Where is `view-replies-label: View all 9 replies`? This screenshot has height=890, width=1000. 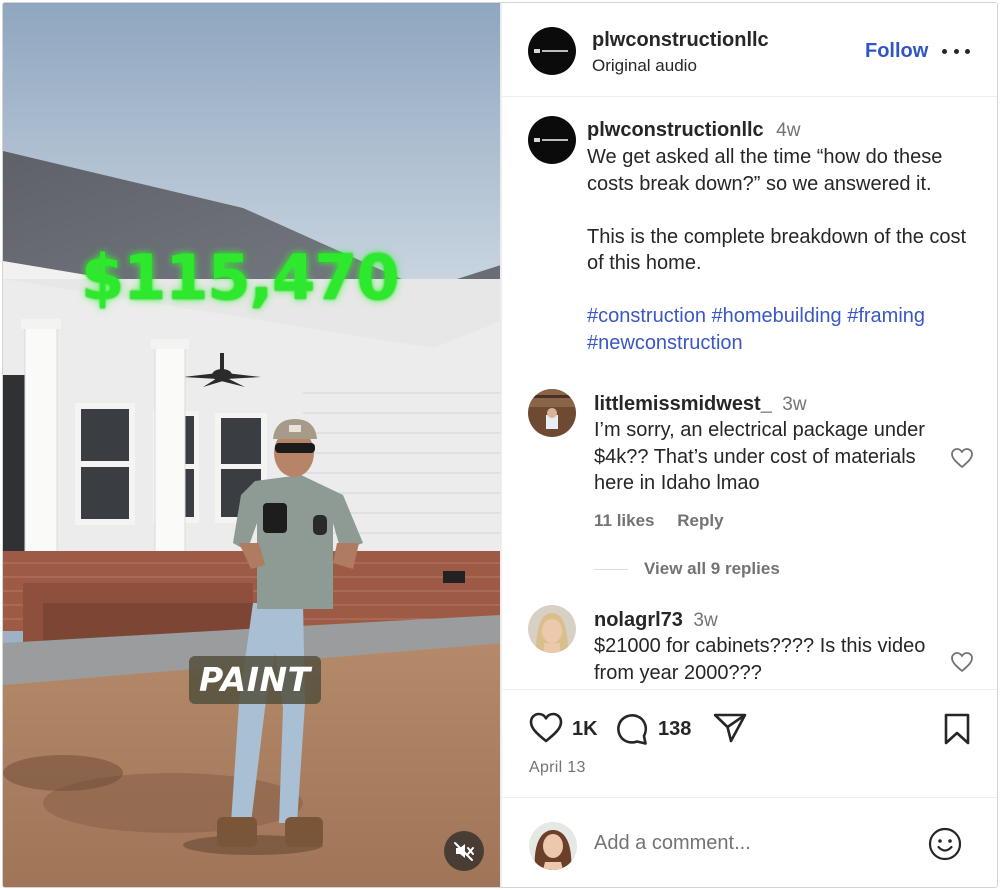
view-replies-label: View all 9 replies is located at coordinates (712, 568).